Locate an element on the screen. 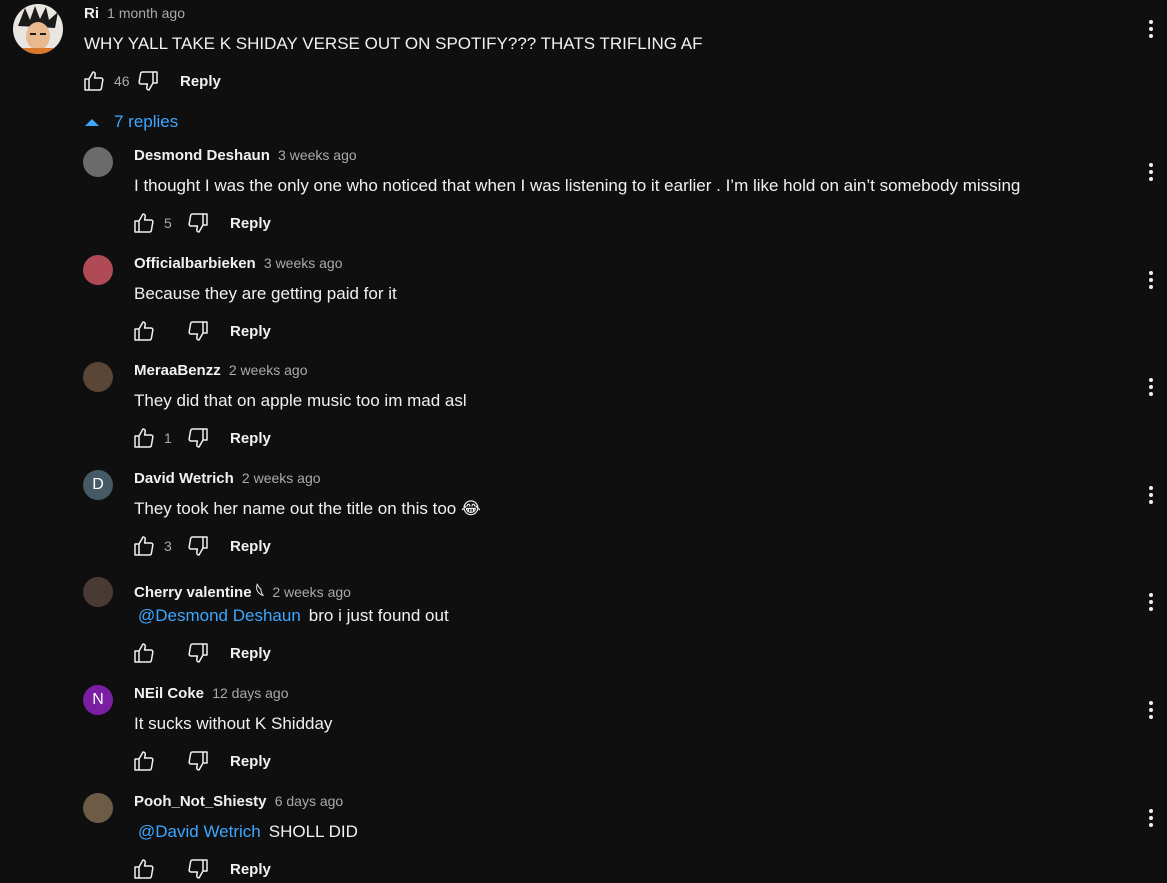 The height and width of the screenshot is (883, 1167). comment-actions: 1 Reply is located at coordinates (200, 438).